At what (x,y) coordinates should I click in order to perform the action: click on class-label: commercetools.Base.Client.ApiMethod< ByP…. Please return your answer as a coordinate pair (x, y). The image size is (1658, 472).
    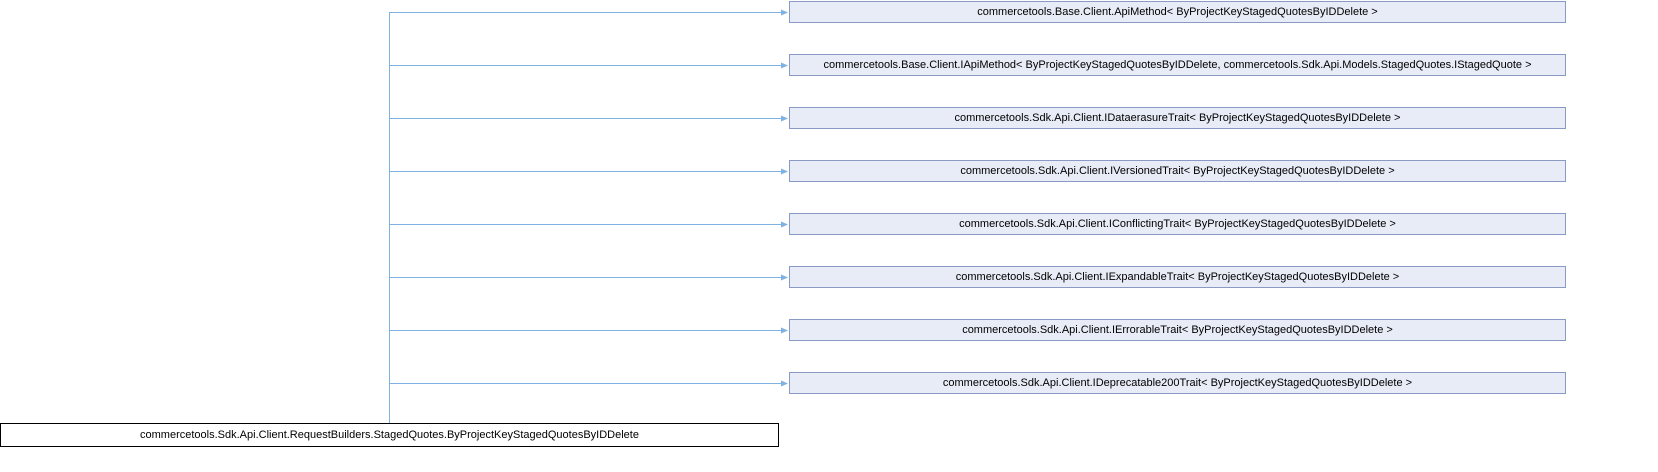
    Looking at the image, I should click on (1177, 11).